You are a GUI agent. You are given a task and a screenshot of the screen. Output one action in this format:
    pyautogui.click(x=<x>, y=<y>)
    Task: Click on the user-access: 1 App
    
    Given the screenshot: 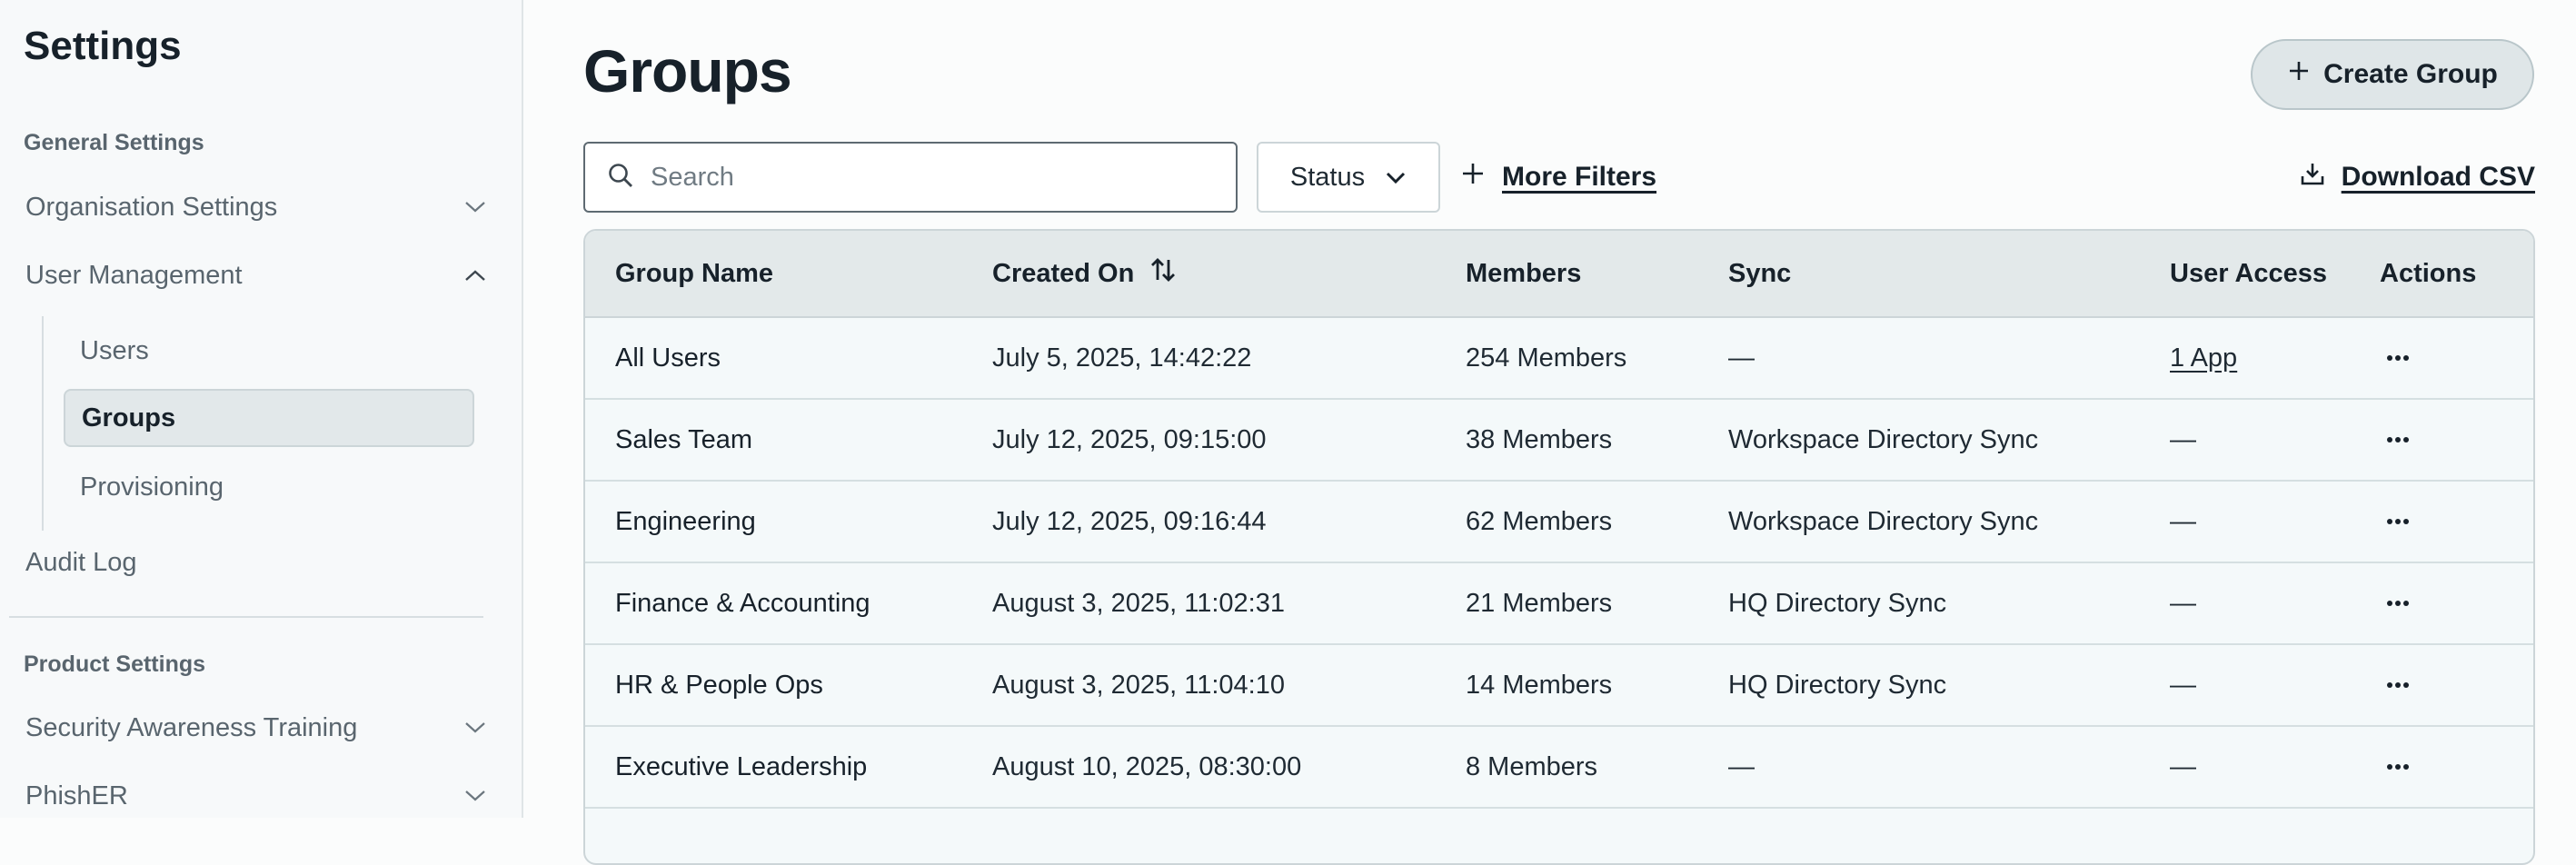 What is the action you would take?
    pyautogui.click(x=2203, y=358)
    